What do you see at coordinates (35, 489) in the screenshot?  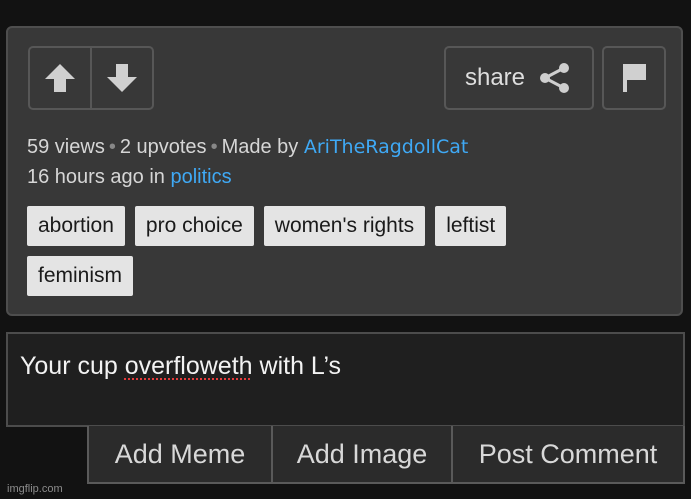 I see `watermark: imgflip.com` at bounding box center [35, 489].